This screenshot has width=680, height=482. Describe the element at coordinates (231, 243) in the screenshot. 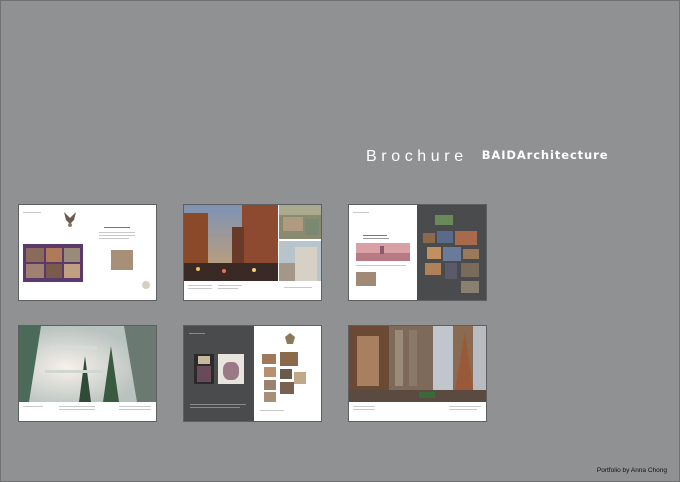

I see `street-photo` at that location.